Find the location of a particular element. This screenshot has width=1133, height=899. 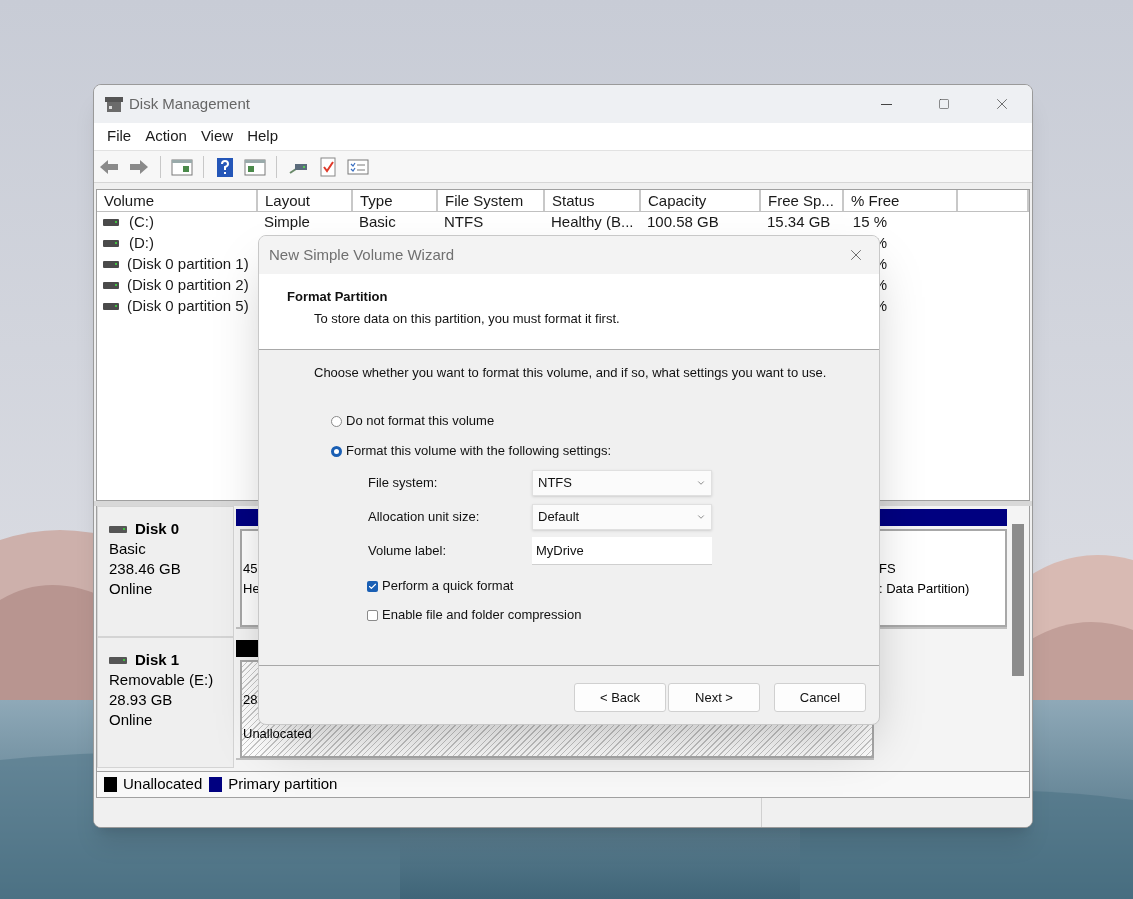

column-header: Status is located at coordinates (593, 200).